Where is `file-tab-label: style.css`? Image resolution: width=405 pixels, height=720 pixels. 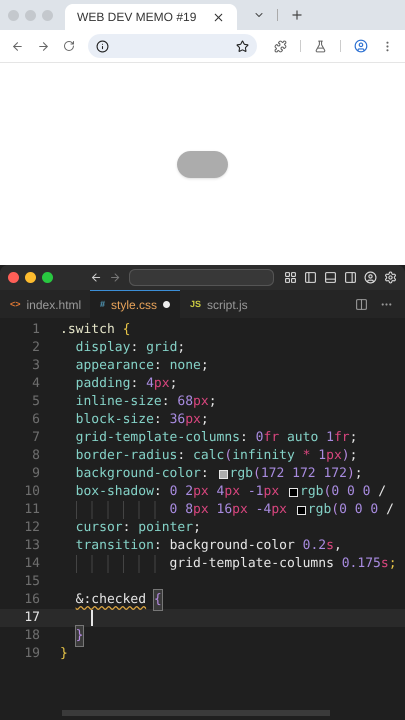 file-tab-label: style.css is located at coordinates (134, 305).